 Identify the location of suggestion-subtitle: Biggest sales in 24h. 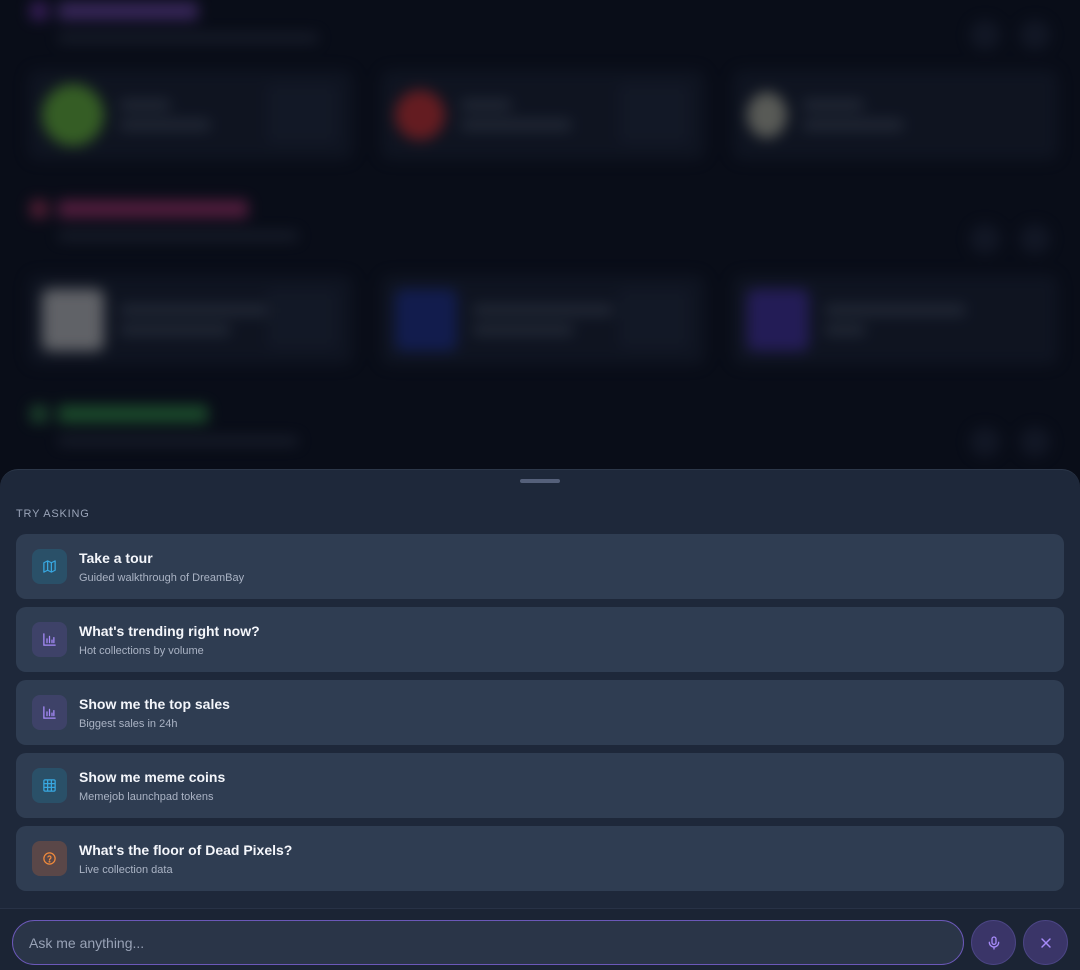
(128, 723).